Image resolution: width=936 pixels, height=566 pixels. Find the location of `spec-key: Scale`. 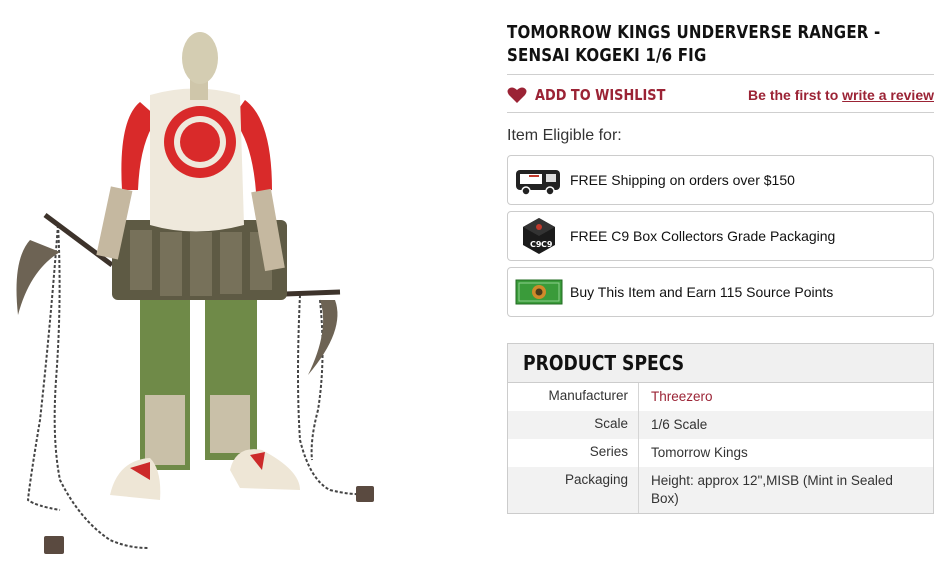

spec-key: Scale is located at coordinates (573, 425).